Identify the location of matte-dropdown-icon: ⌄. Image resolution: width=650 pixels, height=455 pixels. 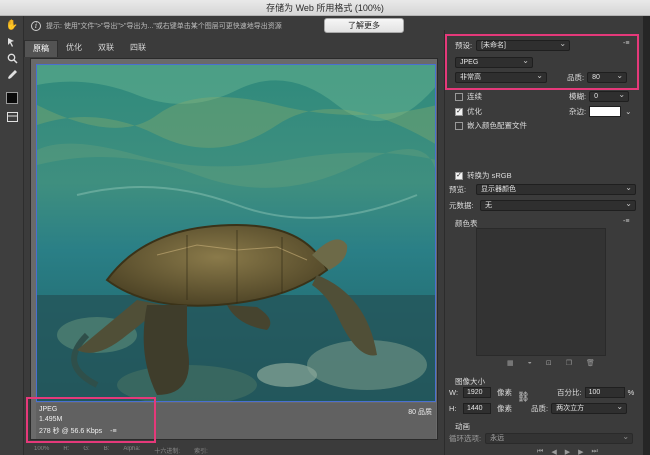
(628, 111).